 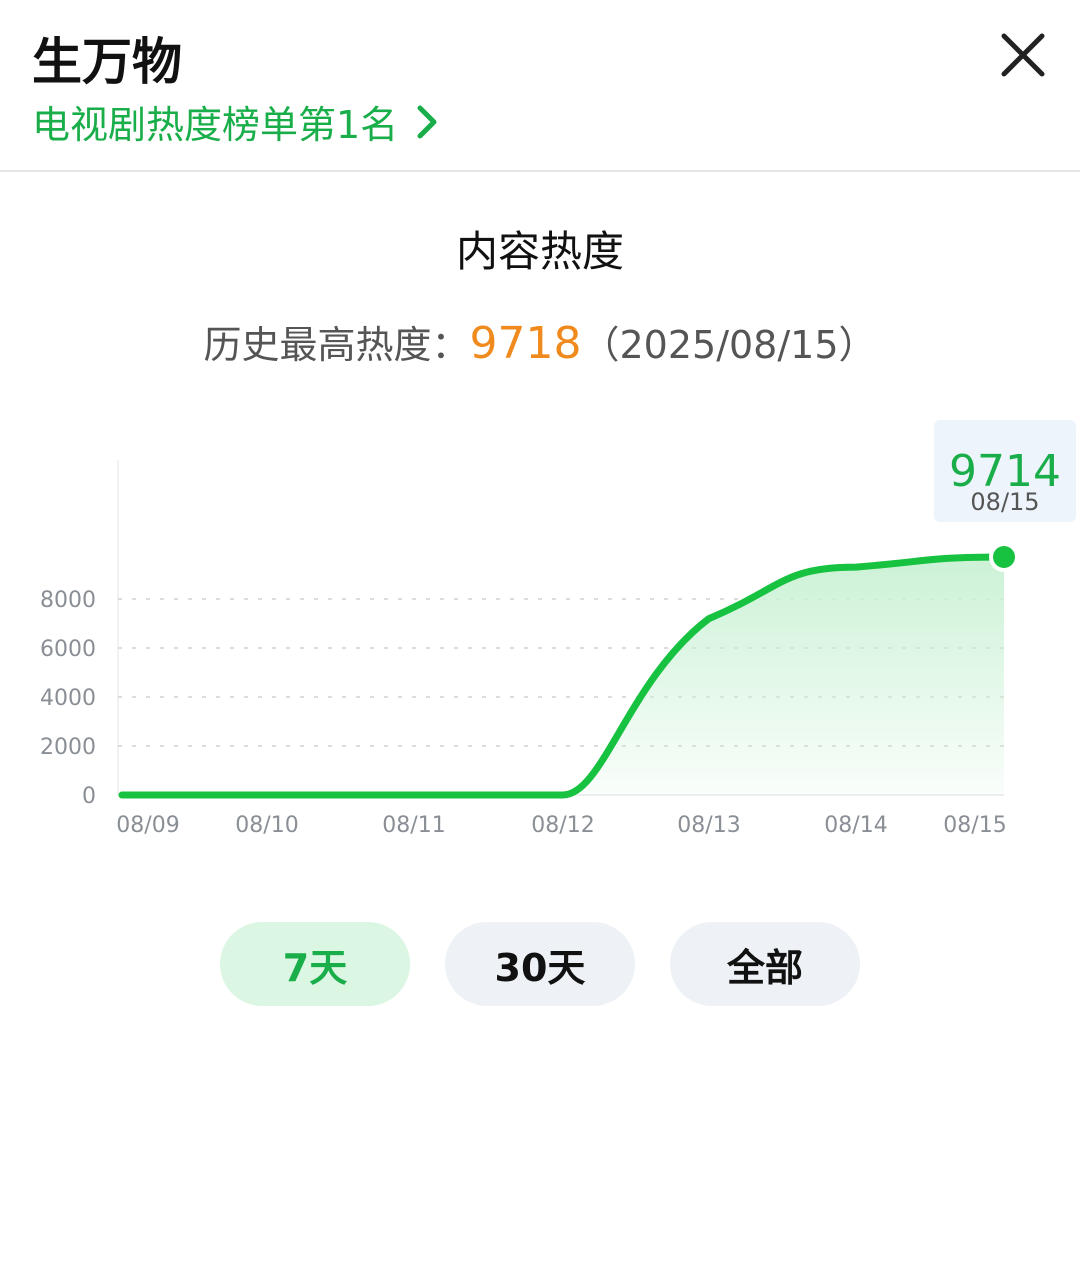 What do you see at coordinates (315, 964) in the screenshot?
I see `range-7d-button: 7天` at bounding box center [315, 964].